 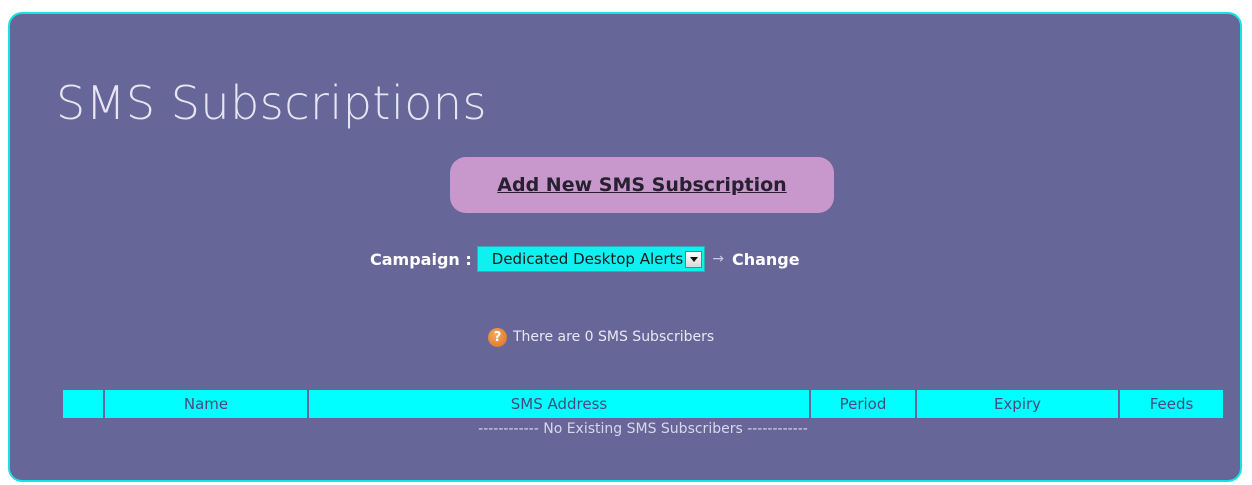 I want to click on page-title: SMS Subscriptions, so click(x=271, y=103).